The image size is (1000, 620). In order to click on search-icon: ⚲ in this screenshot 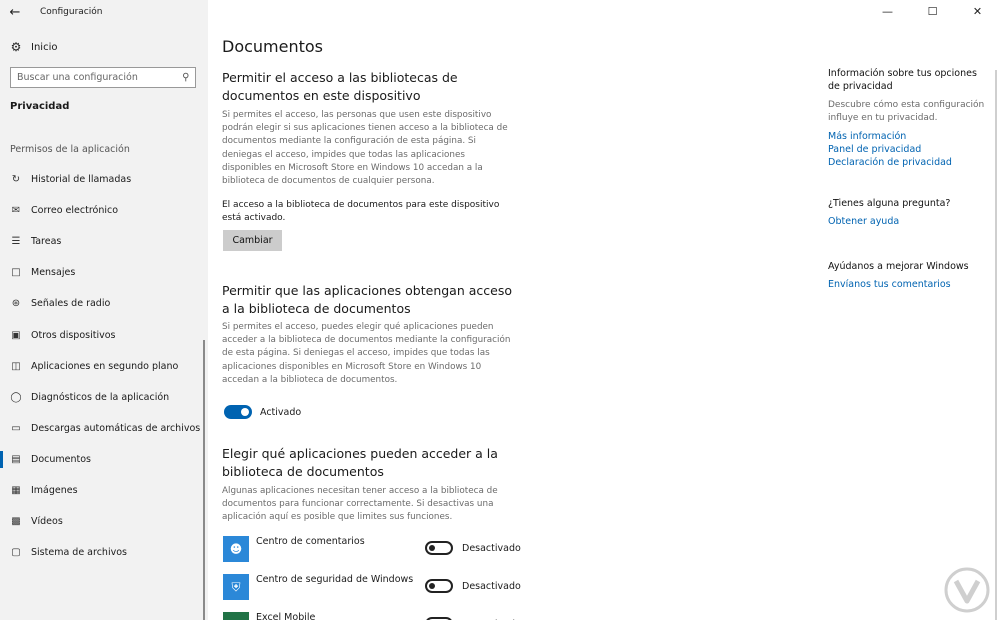, I will do `click(185, 77)`.